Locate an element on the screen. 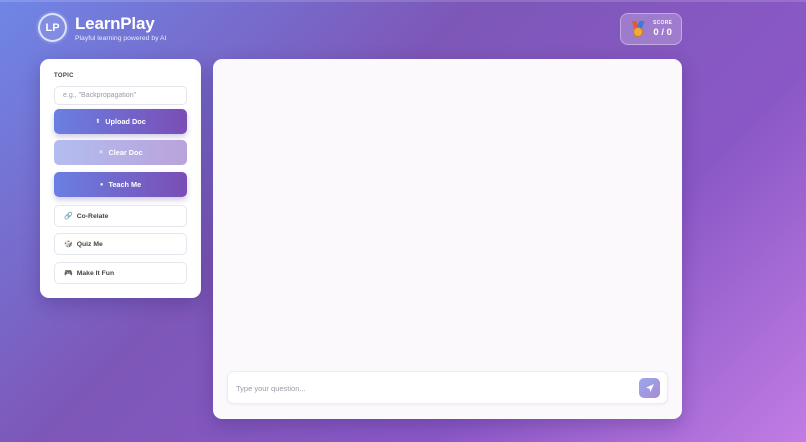  clear-doc-button: ✕ Clear Doc is located at coordinates (120, 152).